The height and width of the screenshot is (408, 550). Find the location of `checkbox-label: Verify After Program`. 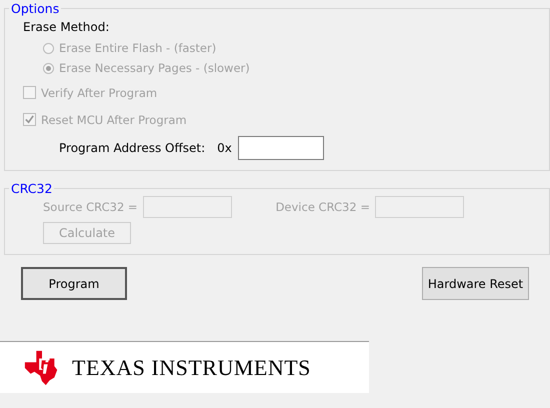

checkbox-label: Verify After Program is located at coordinates (99, 93).